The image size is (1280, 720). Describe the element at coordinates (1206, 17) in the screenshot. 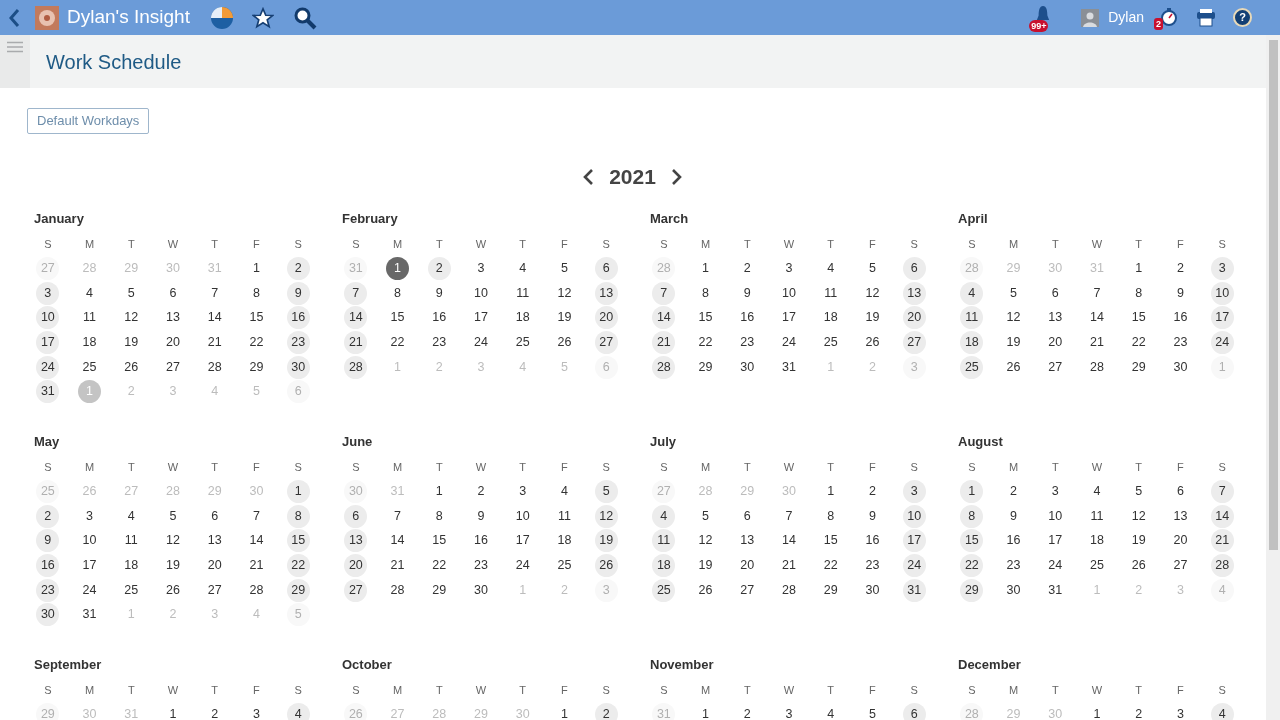

I see `printer-icon` at that location.